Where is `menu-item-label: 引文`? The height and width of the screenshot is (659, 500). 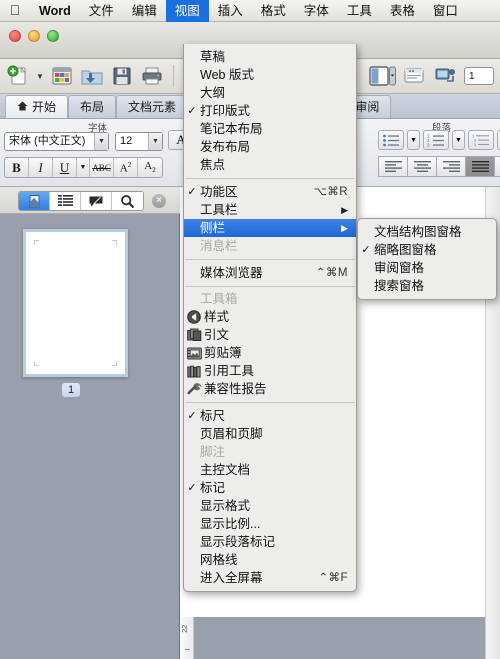
menu-item-label: 引文 is located at coordinates (217, 335).